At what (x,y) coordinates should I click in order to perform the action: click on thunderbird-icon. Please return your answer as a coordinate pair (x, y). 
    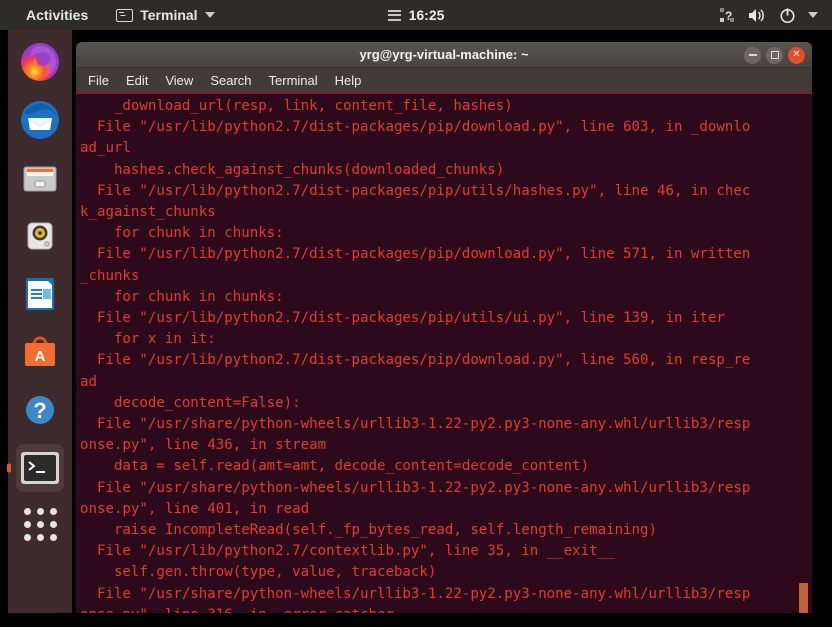
    Looking at the image, I should click on (40, 120).